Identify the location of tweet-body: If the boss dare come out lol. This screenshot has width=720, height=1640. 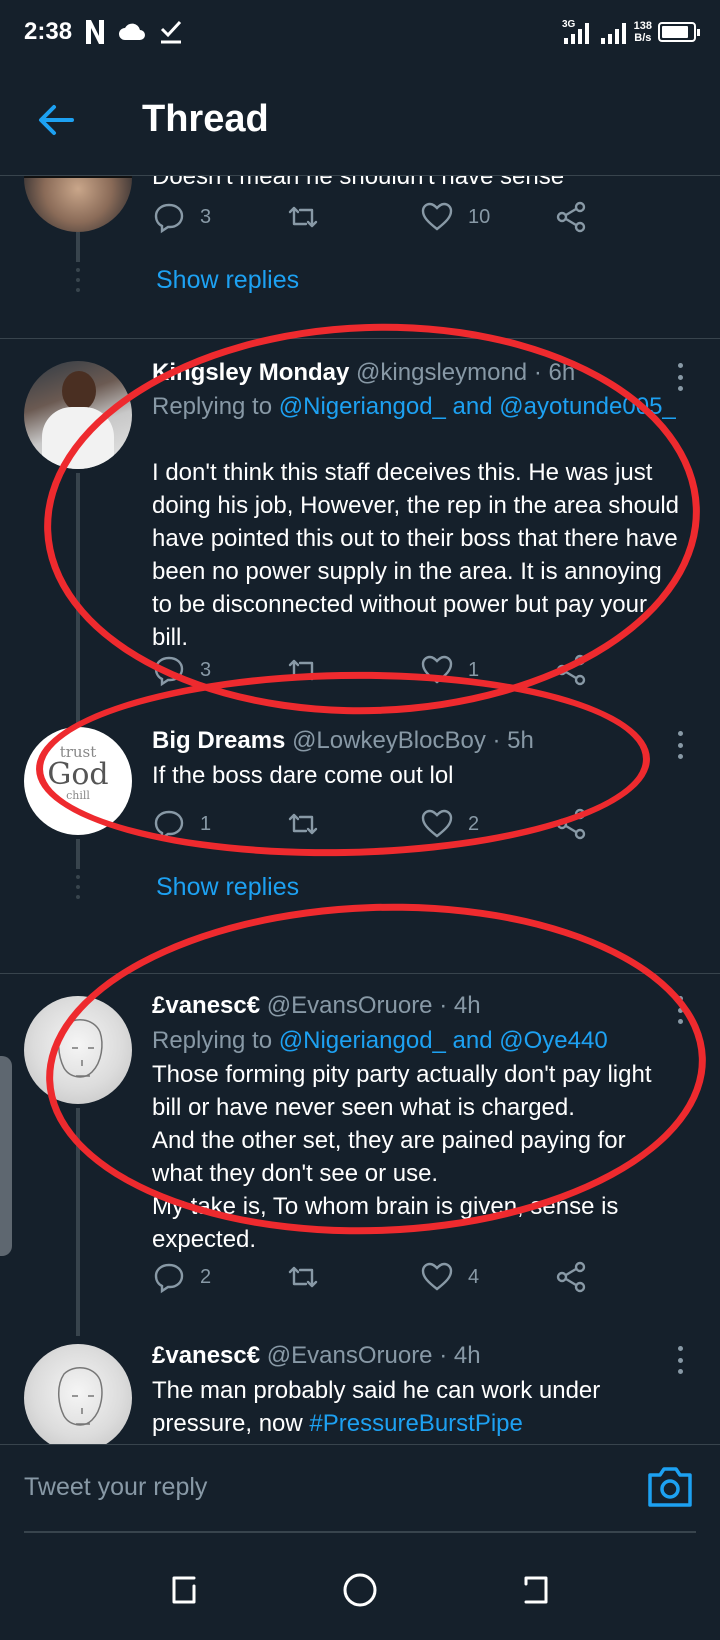
(303, 775).